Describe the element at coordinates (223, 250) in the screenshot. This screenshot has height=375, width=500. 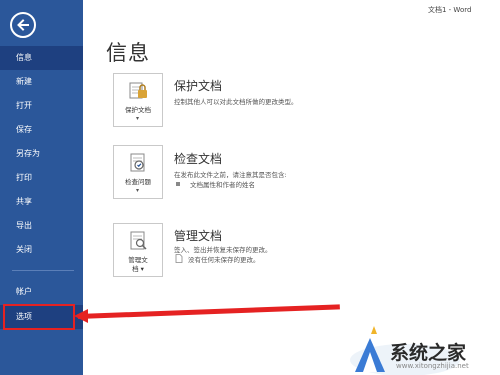
I see `manage-document-description: 签入、签出并恢复未保存的更改。` at that location.